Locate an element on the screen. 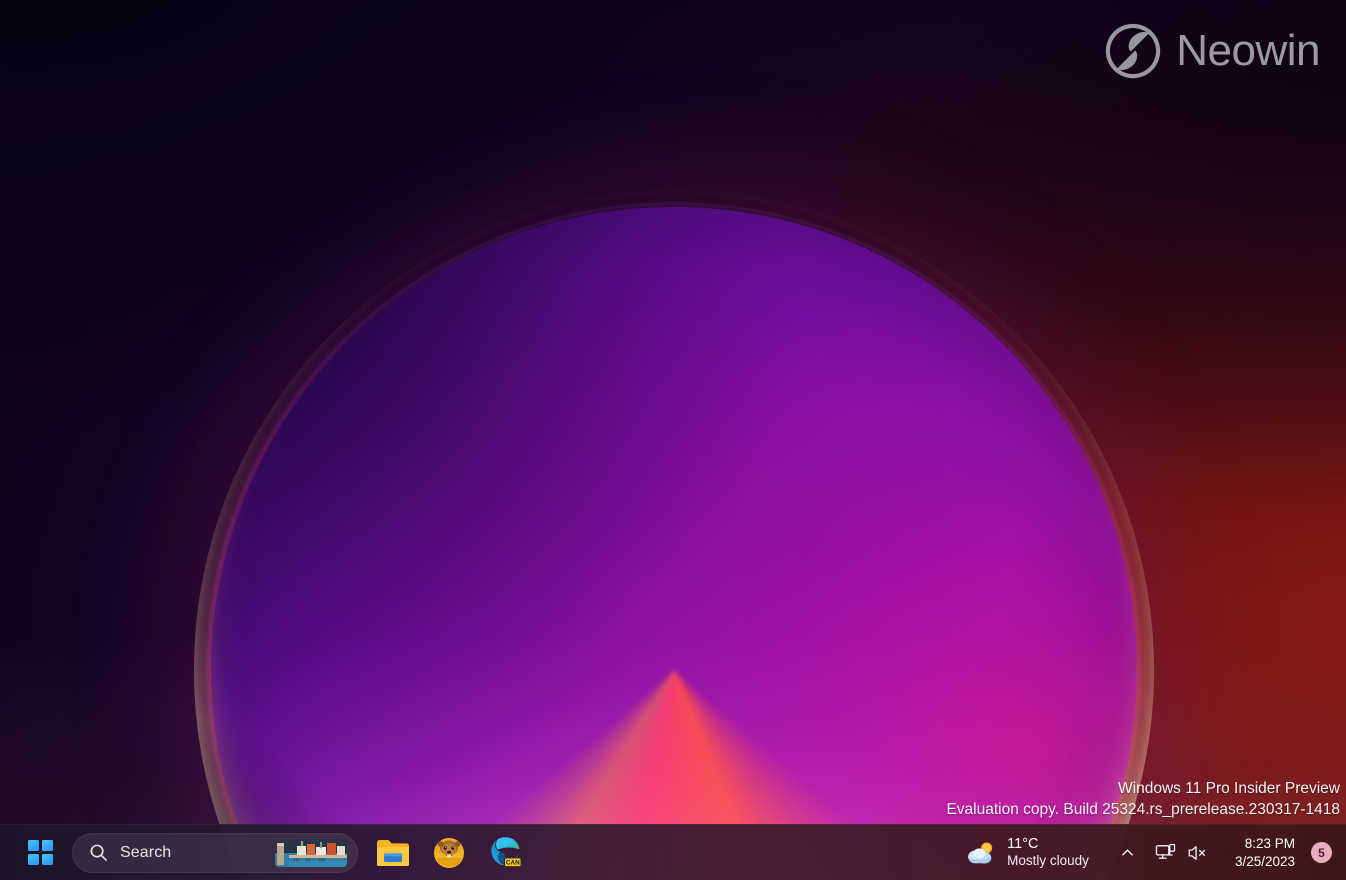  taskbar-app-dev-home is located at coordinates (449, 853).